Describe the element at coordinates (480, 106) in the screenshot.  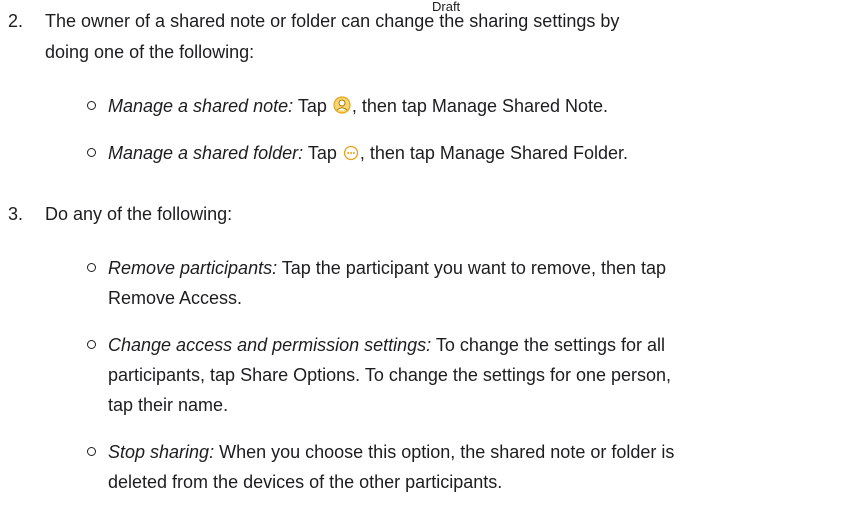
I see `item-text: , then tap Manage Shared Note.` at that location.